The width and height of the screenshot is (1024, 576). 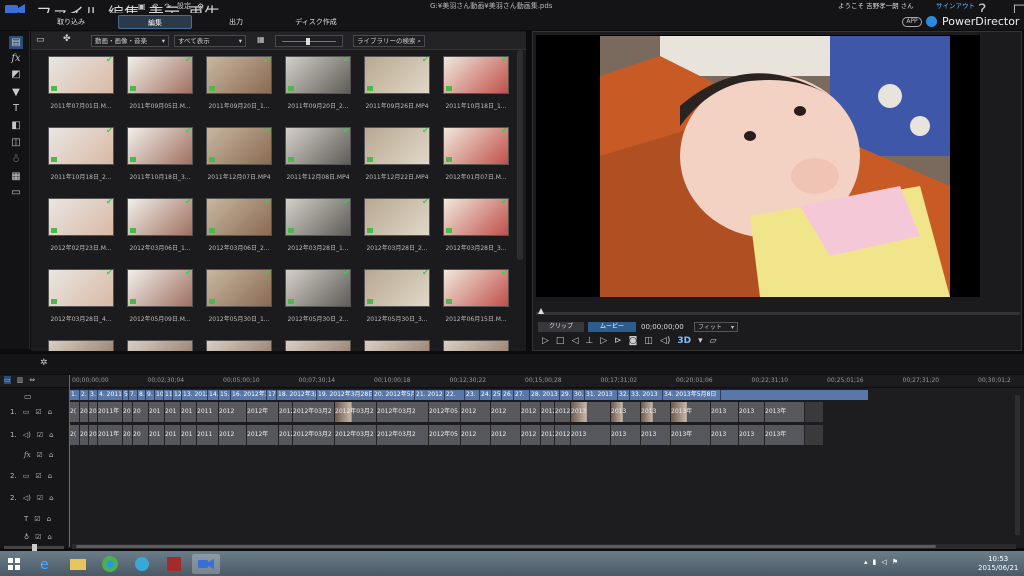 I want to click on timeline-view-icon: ▭, so click(x=7, y=380).